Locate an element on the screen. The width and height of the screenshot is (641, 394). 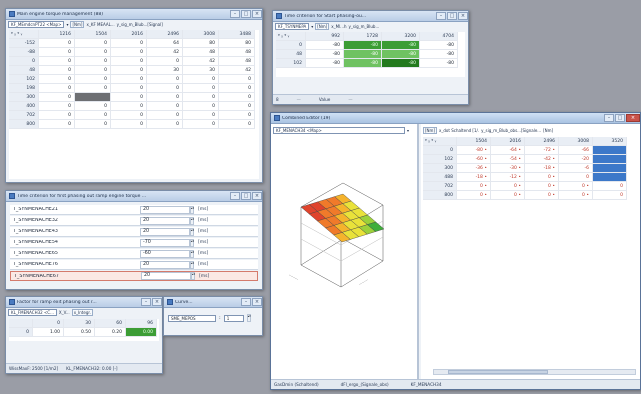
ramp-curve-table: 0 30 60 96 0 1.00 0.50 0.20 0.00 is located at coordinates (84, 330).